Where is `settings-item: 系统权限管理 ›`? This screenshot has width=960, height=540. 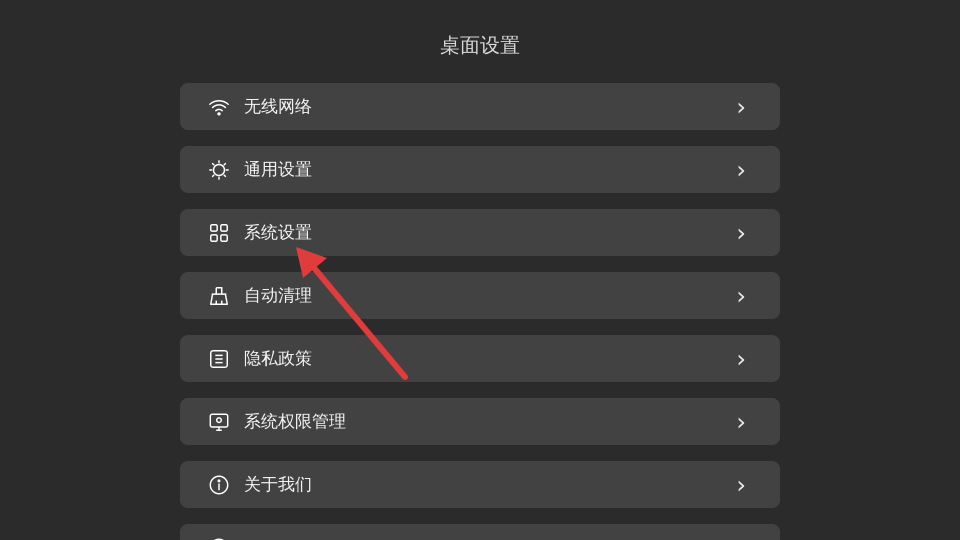 settings-item: 系统权限管理 › is located at coordinates (480, 421).